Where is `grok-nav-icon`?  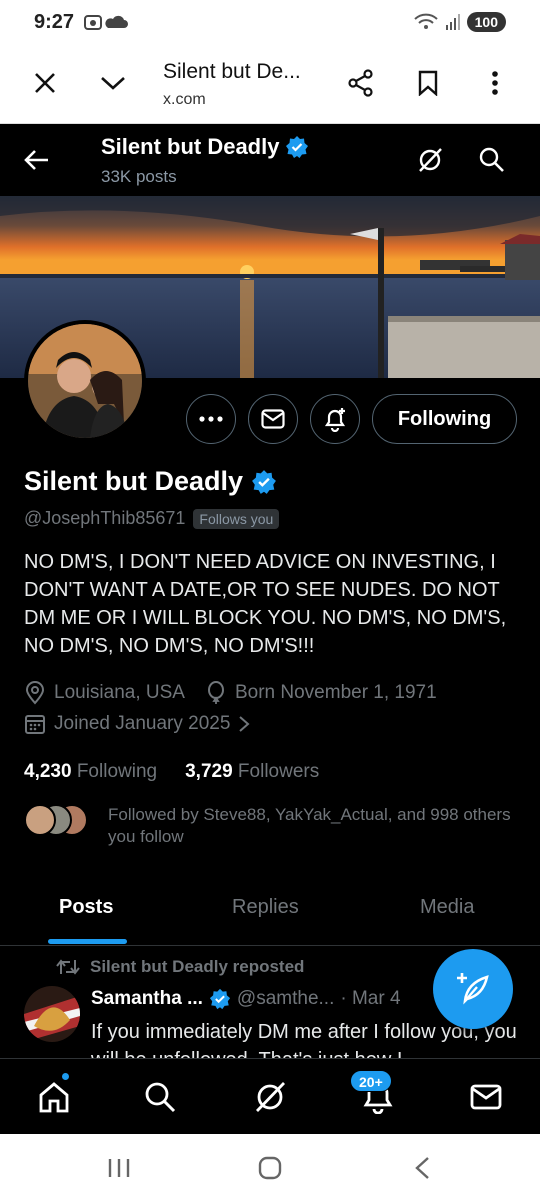
grok-nav-icon is located at coordinates (270, 1097).